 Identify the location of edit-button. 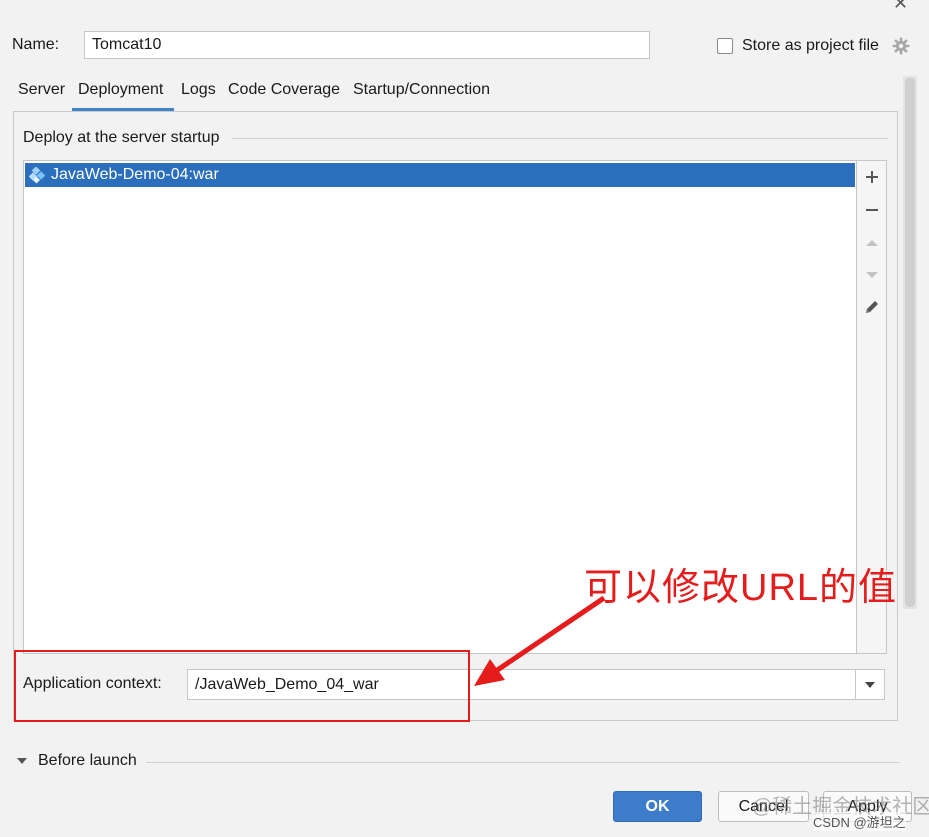
(872, 307).